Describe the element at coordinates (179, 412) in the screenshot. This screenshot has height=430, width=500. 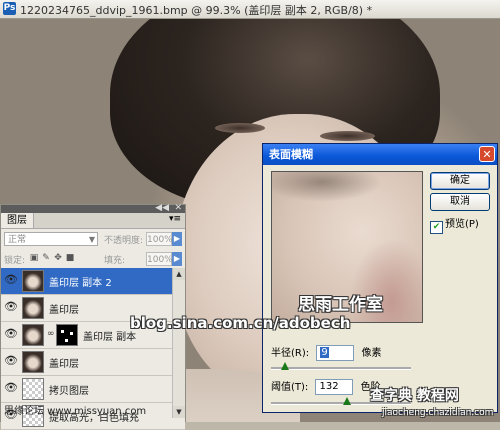
I see `scroll-down-icon: ▼` at that location.